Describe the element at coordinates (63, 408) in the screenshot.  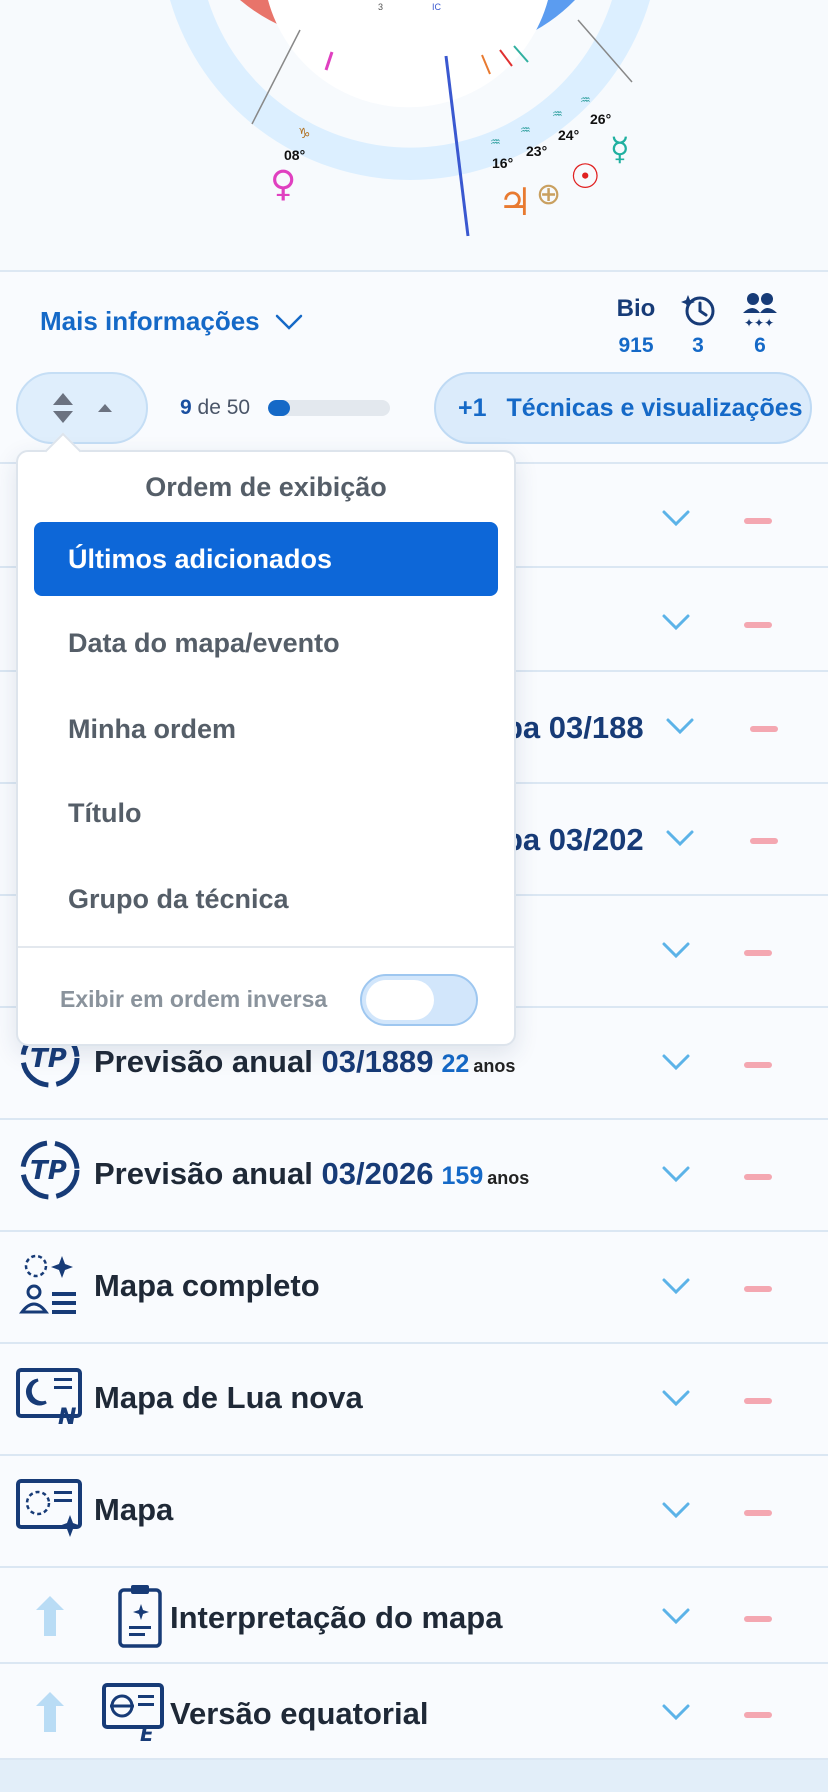
I see `sort-icon` at that location.